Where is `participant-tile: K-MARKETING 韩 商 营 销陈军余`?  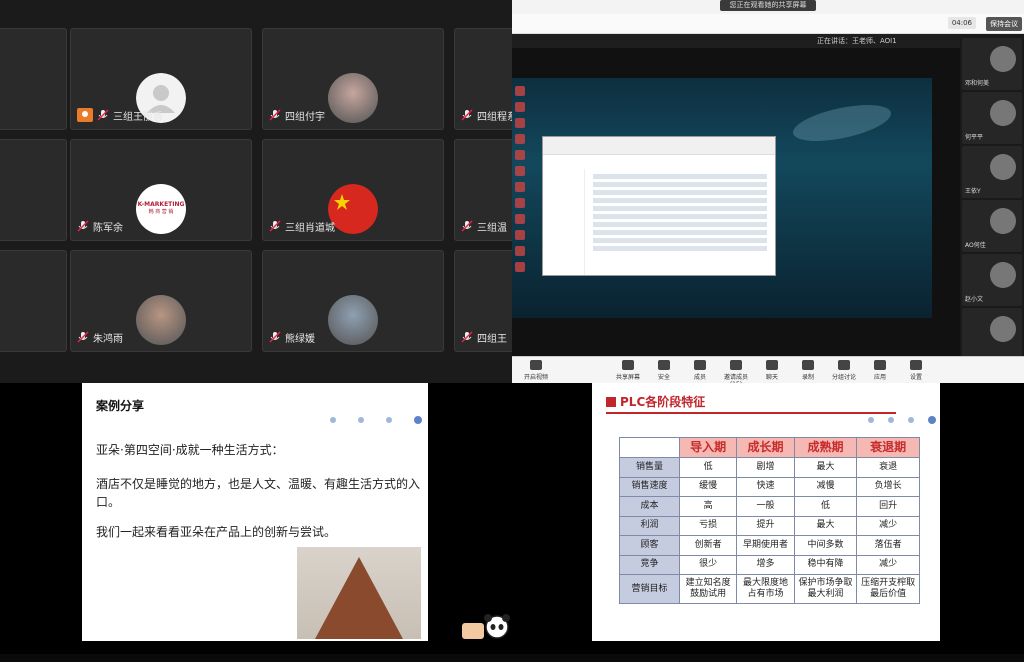 participant-tile: K-MARKETING 韩 商 营 销陈军余 is located at coordinates (161, 190).